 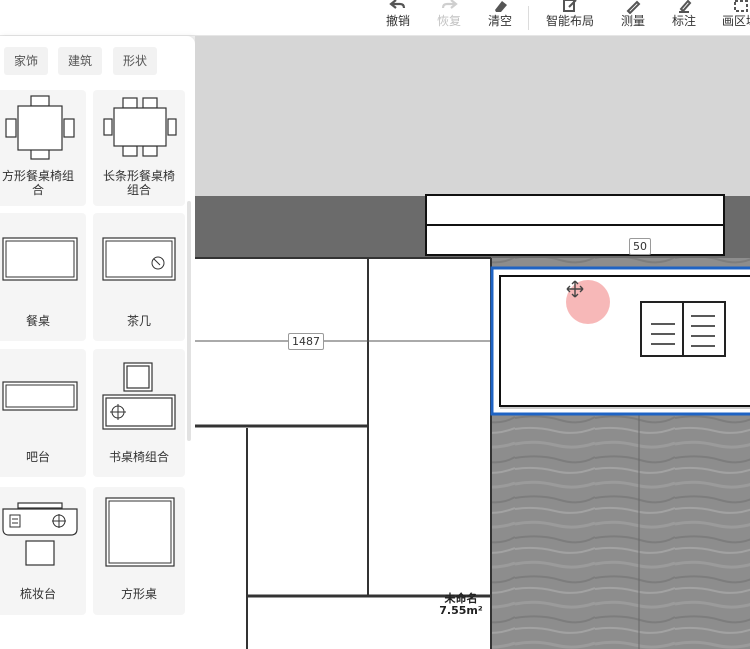 What do you see at coordinates (640, 246) in the screenshot?
I see `dimension-top-label: 50` at bounding box center [640, 246].